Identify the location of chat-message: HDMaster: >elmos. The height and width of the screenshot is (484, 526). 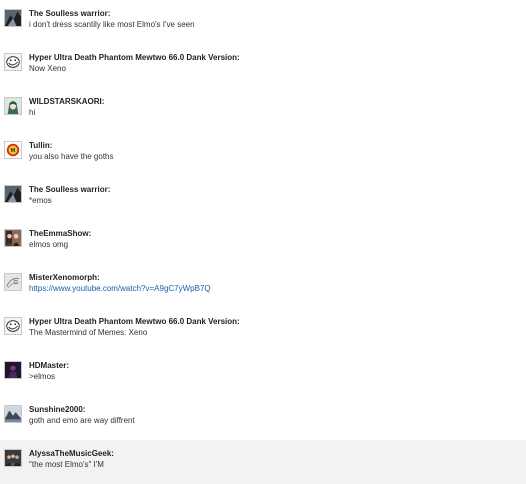
(263, 374).